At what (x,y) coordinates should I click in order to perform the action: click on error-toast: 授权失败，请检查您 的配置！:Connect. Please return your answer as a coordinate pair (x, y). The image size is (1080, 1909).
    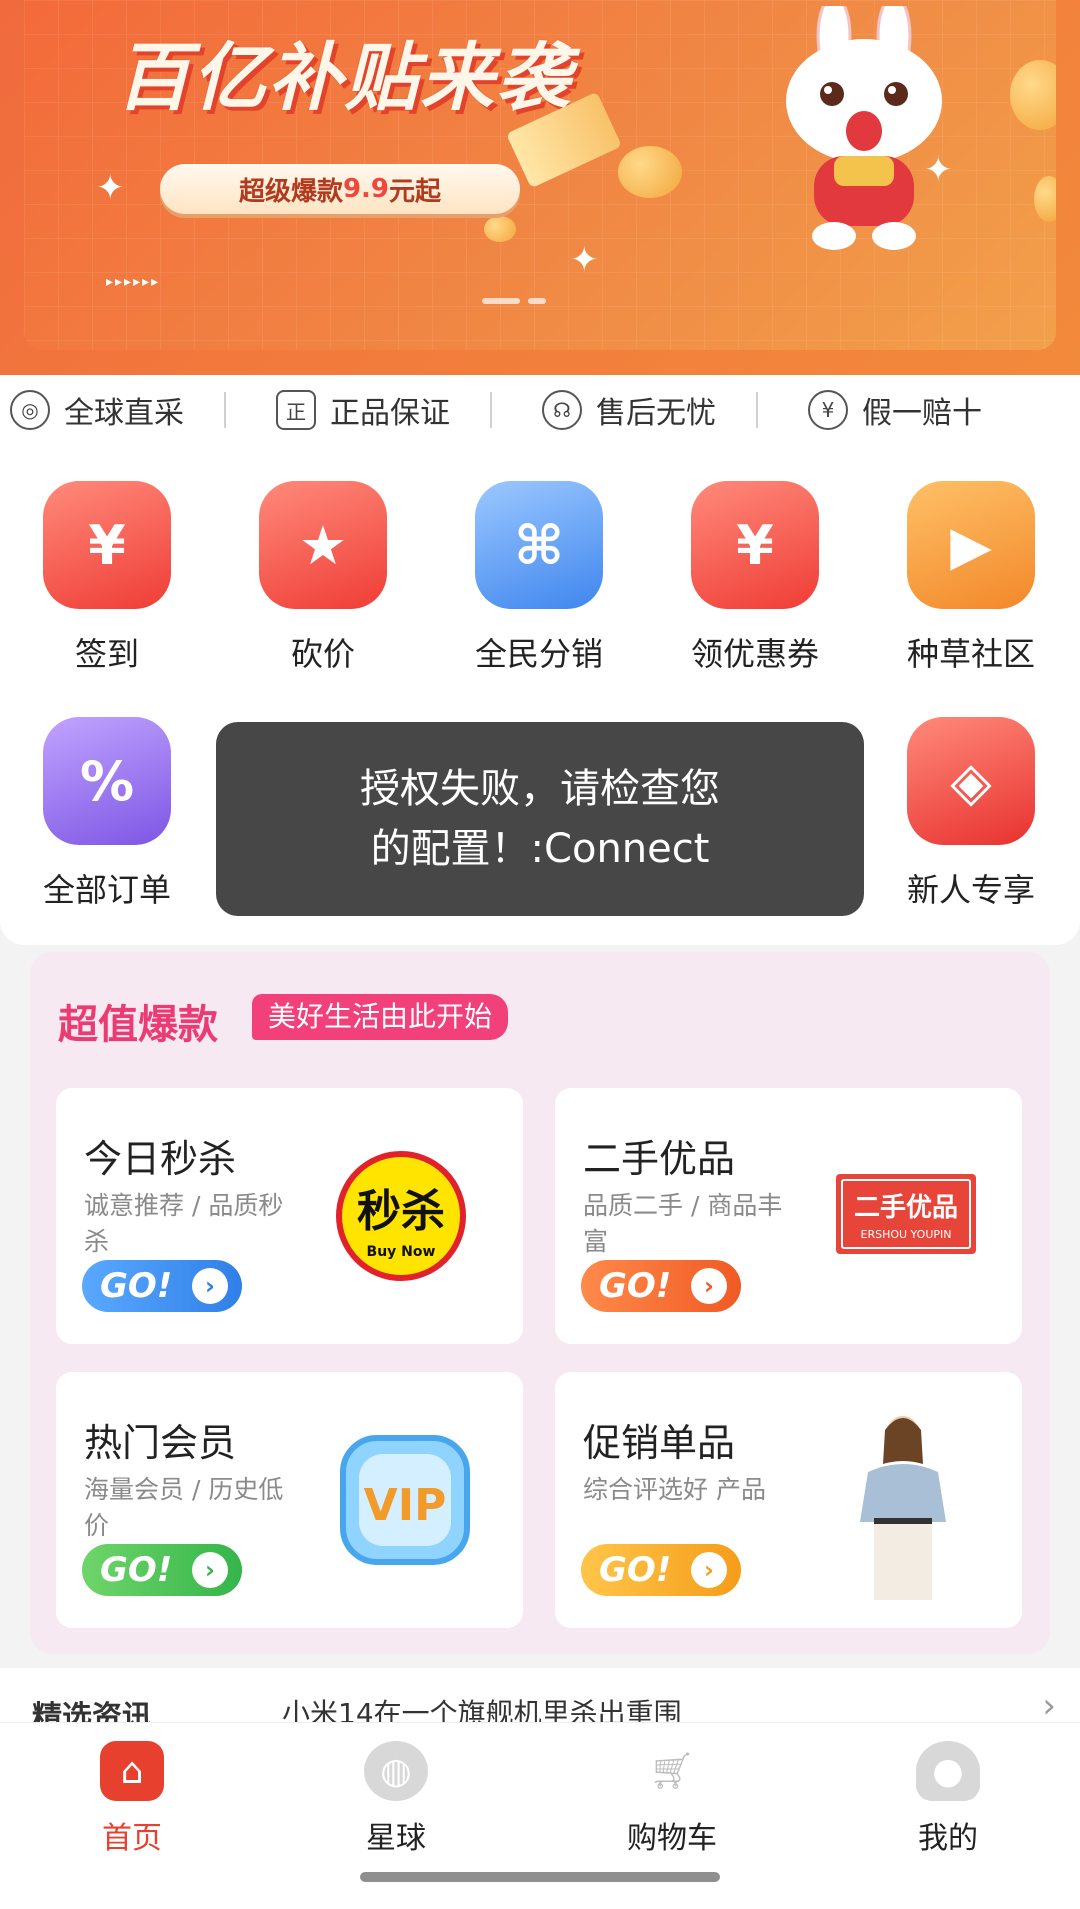
    Looking at the image, I should click on (540, 819).